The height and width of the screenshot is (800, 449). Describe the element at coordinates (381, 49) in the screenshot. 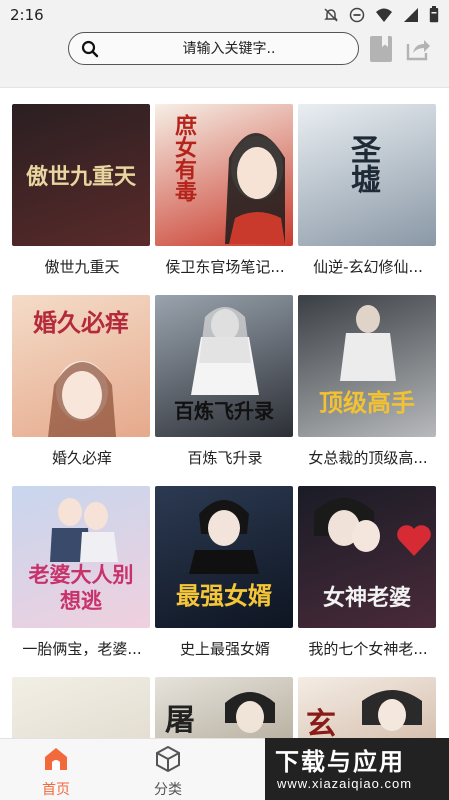

I see `bookshelf-icon` at that location.